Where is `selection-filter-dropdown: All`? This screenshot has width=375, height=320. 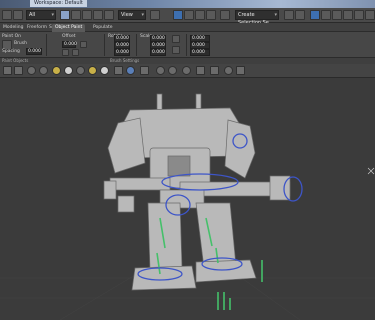
selection-filter-dropdown: All is located at coordinates (41, 15).